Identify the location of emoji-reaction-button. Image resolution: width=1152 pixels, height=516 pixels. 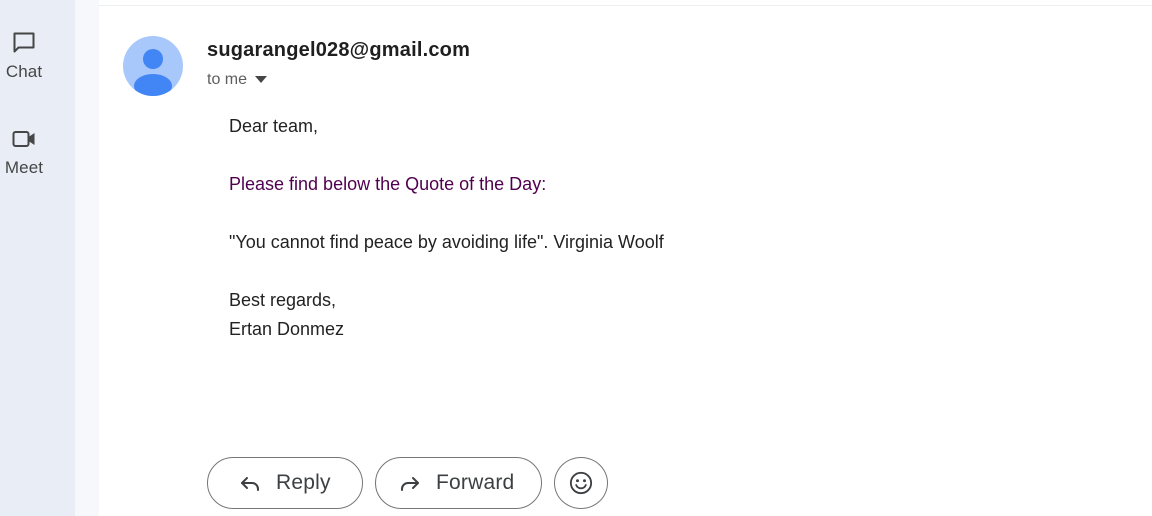
(581, 483).